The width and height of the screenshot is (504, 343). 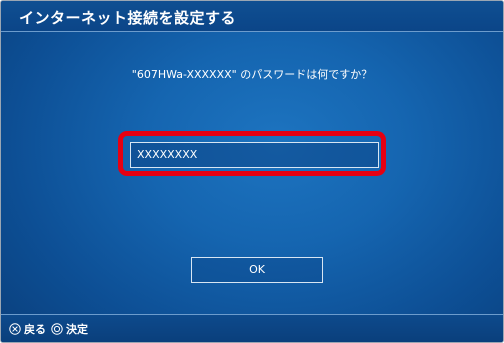 I want to click on ok-button: OK, so click(x=257, y=270).